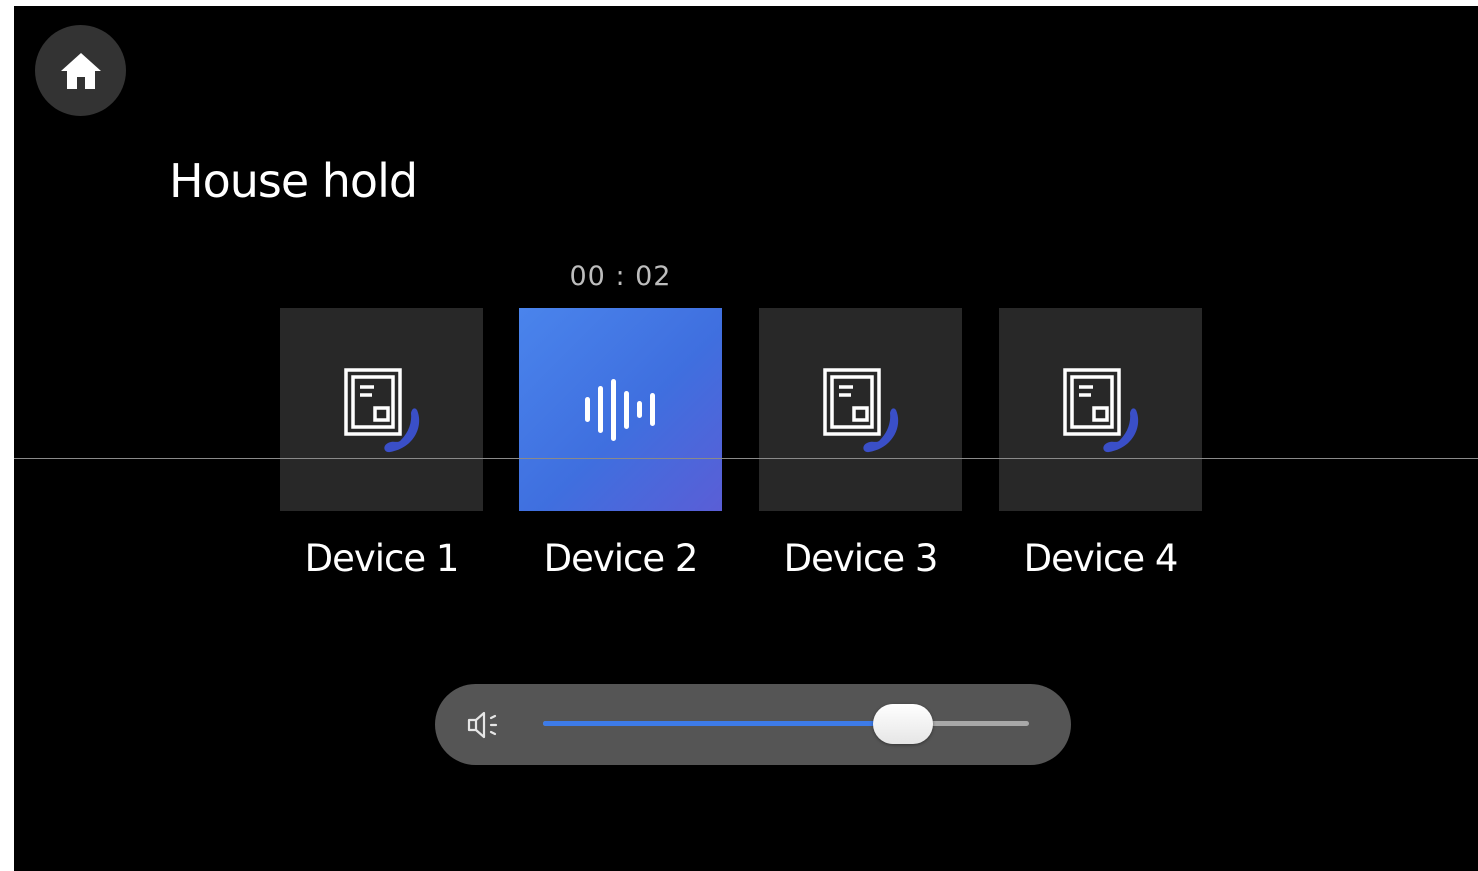  I want to click on call-timer: 00 : 02, so click(620, 276).